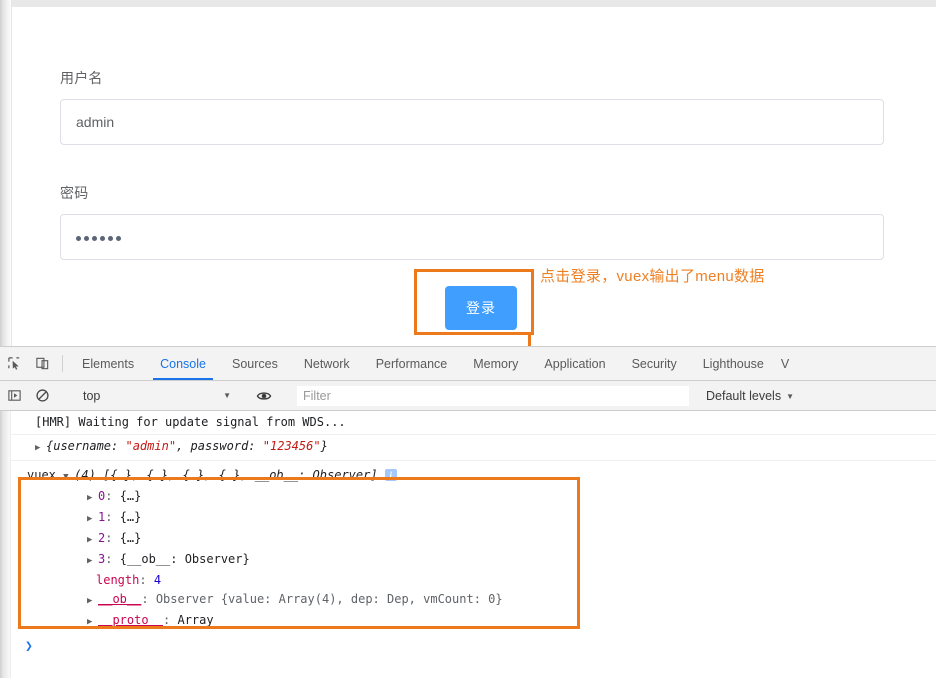 The image size is (936, 678). What do you see at coordinates (14, 395) in the screenshot?
I see `execute-sidebar-icon` at bounding box center [14, 395].